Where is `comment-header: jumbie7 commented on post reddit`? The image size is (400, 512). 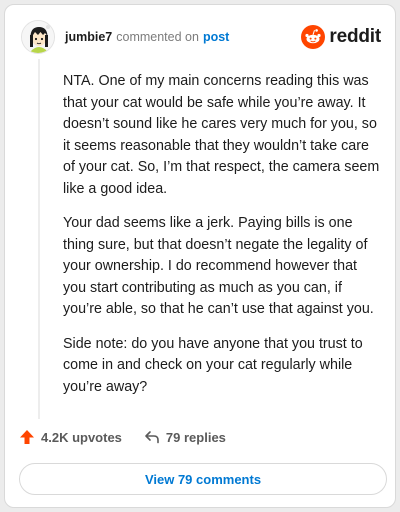
comment-header: jumbie7 commented on post reddit is located at coordinates (201, 37).